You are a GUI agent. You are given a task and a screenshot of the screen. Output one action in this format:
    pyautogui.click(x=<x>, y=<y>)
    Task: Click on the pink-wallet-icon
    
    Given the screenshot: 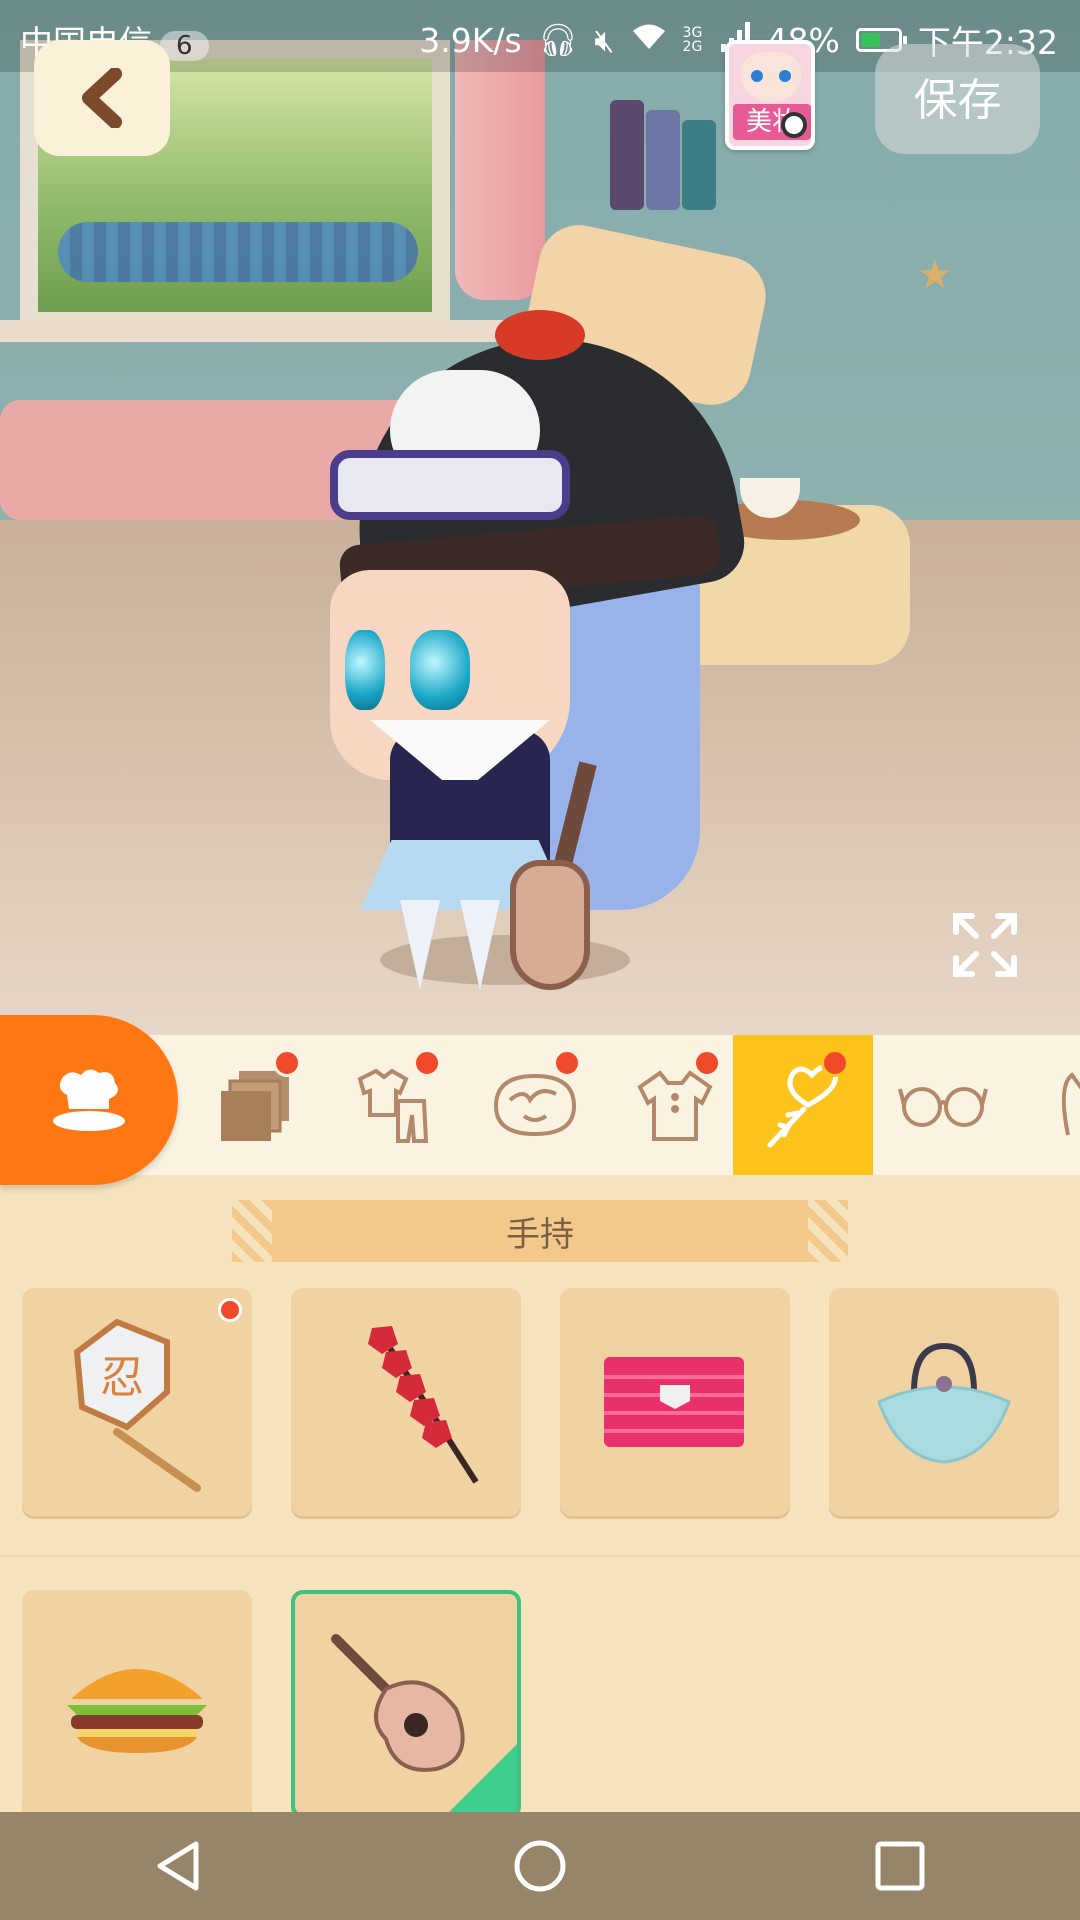 What is the action you would take?
    pyautogui.click(x=674, y=1402)
    